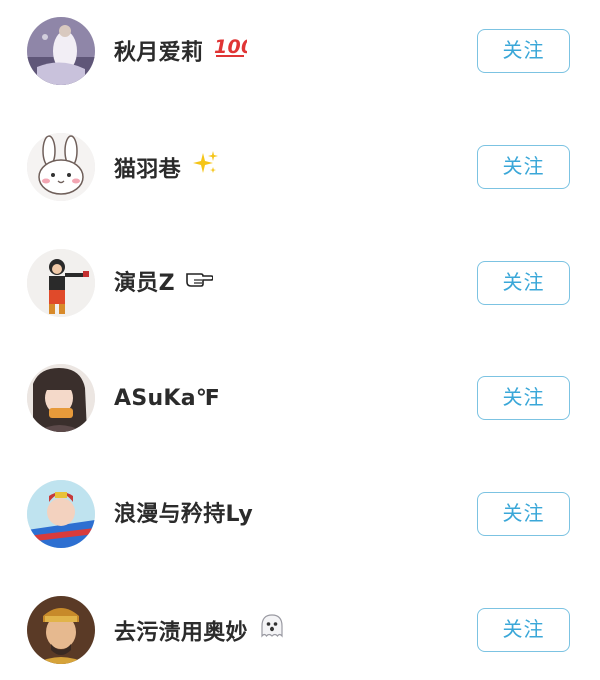 The height and width of the screenshot is (680, 600). What do you see at coordinates (300, 515) in the screenshot?
I see `list-item: 浪漫与矜持Ly 关注` at bounding box center [300, 515].